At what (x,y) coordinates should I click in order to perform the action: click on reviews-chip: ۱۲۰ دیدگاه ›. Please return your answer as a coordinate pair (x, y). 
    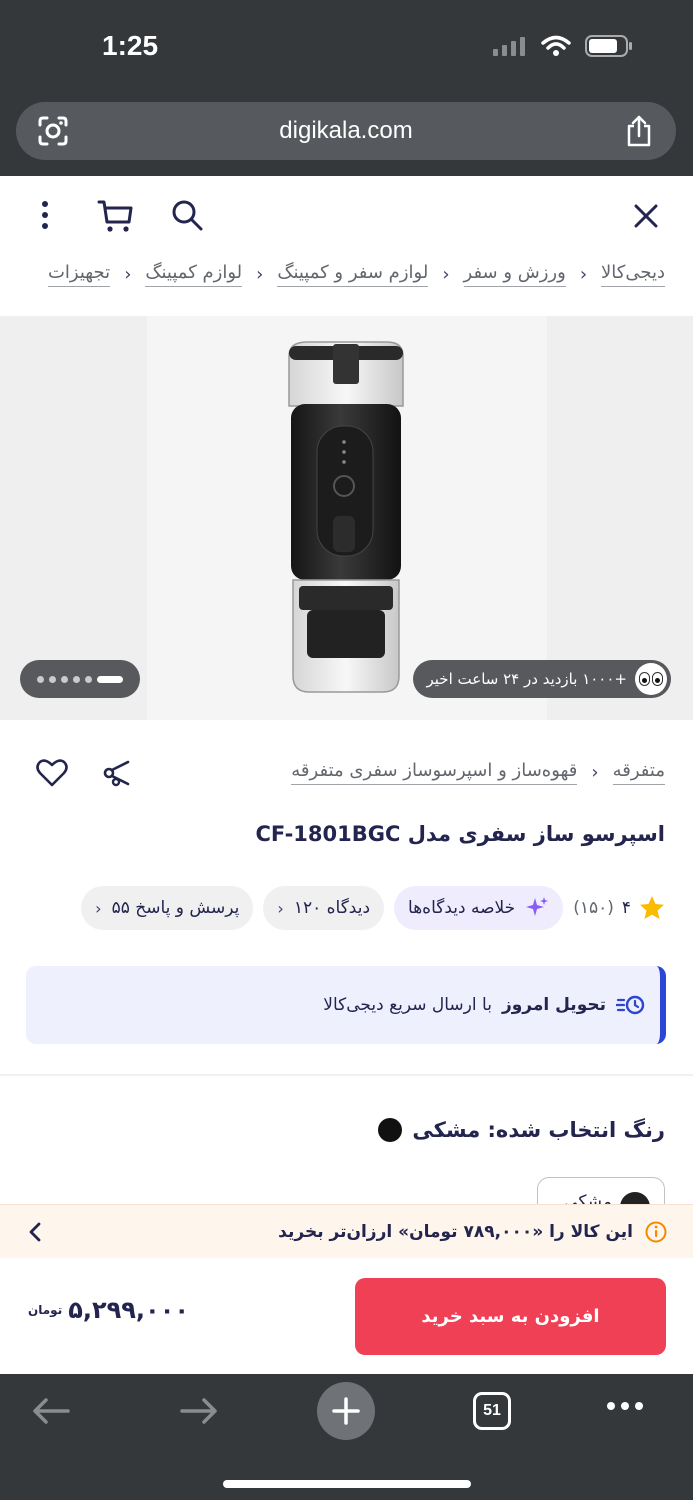
    Looking at the image, I should click on (324, 908).